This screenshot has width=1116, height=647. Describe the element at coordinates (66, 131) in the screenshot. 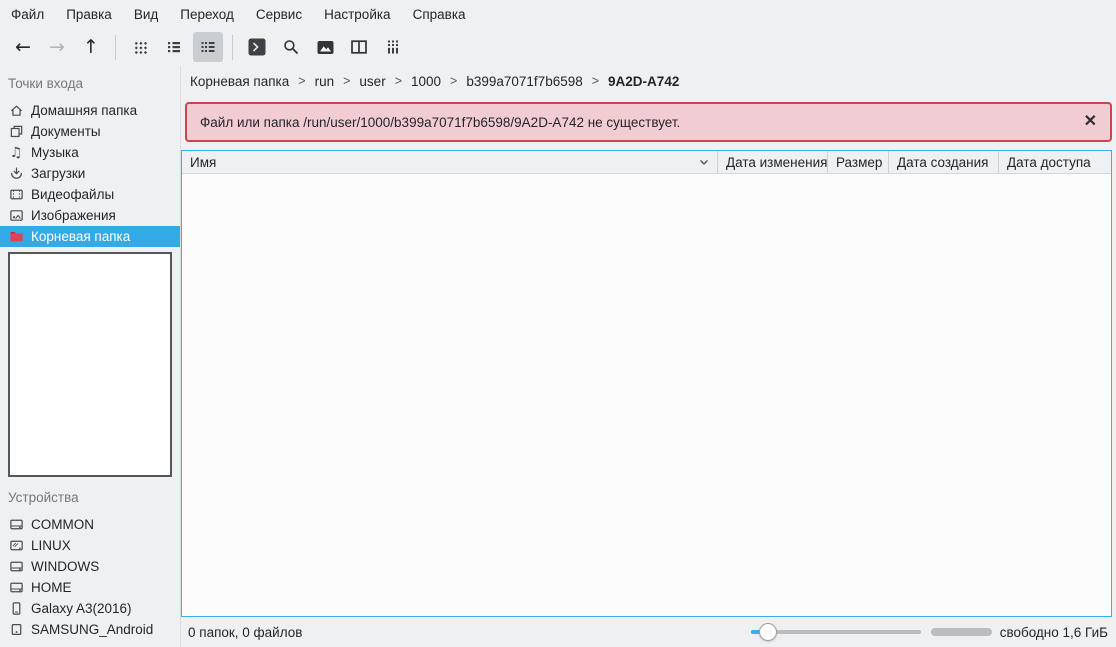

I see `sidebar-item-label: Документы` at that location.